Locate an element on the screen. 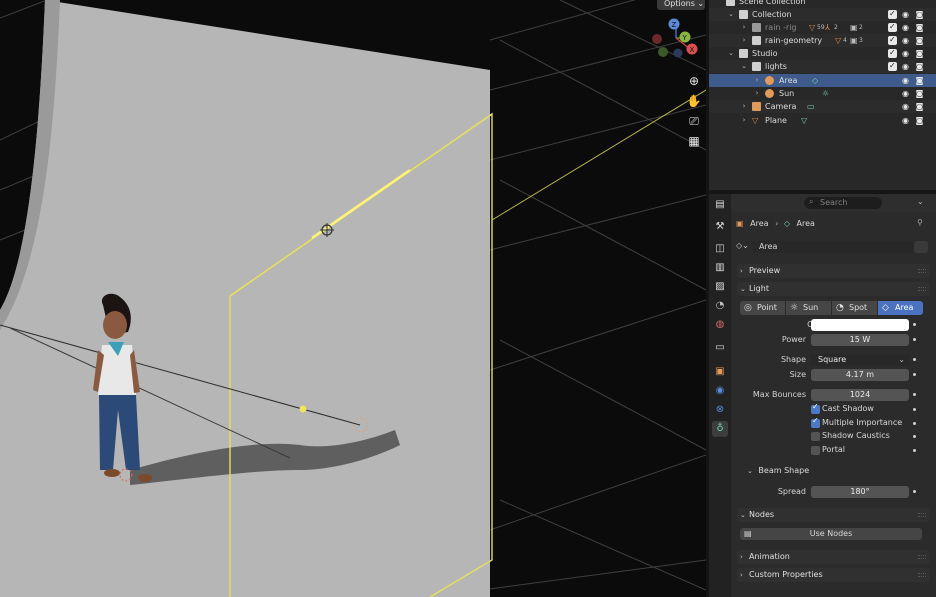 This screenshot has width=936, height=597. light-data-tab-icon: ♁ is located at coordinates (720, 429).